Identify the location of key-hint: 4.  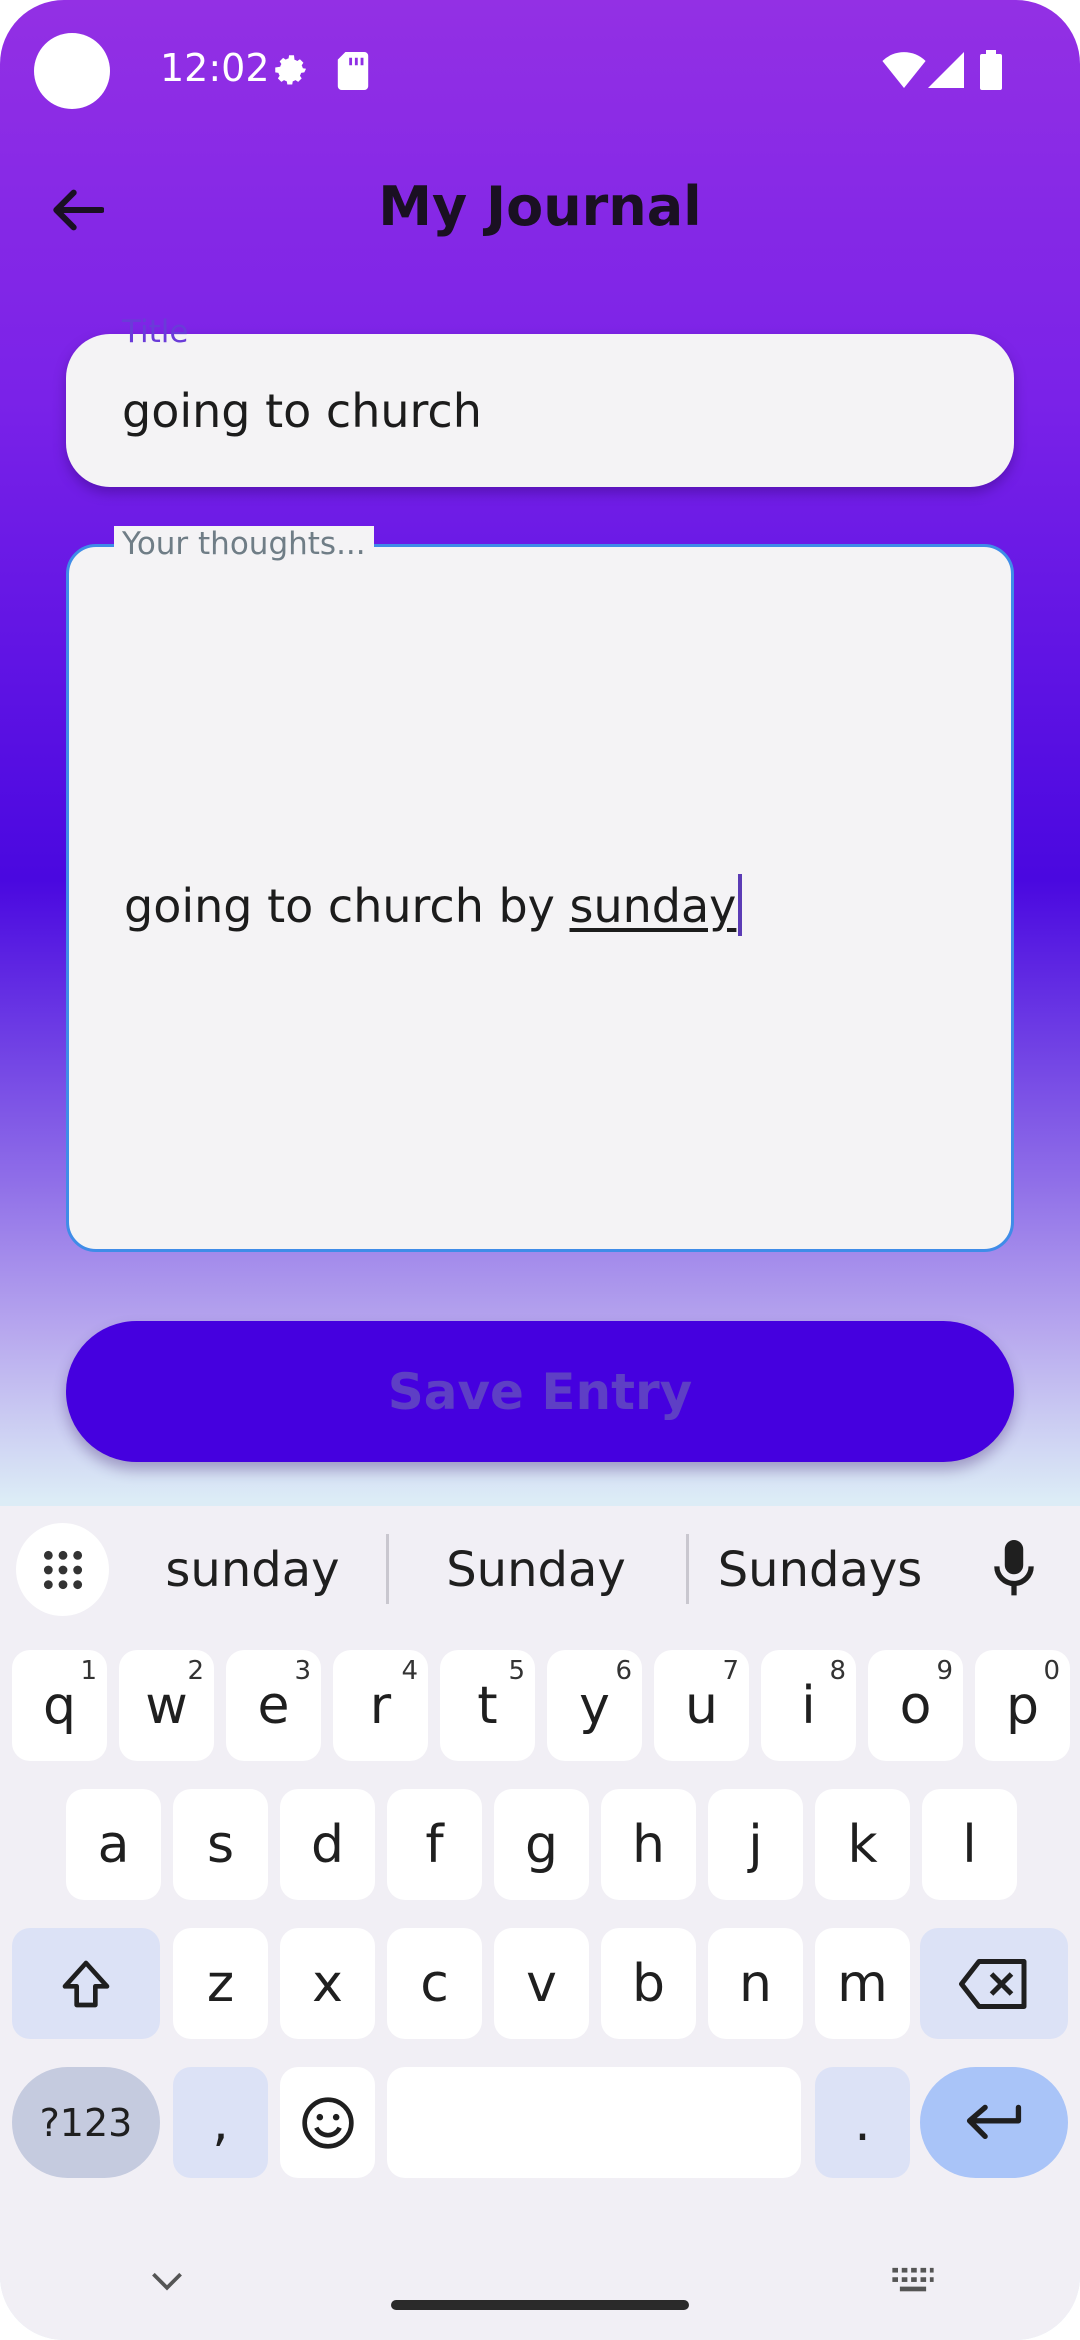
(409, 1671).